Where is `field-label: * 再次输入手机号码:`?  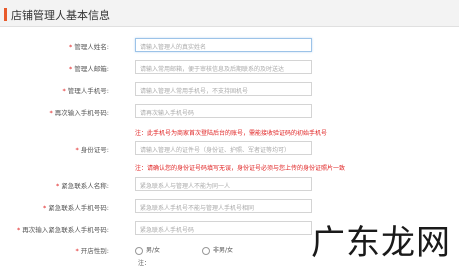
field-label: * 再次输入手机号码: is located at coordinates (79, 113).